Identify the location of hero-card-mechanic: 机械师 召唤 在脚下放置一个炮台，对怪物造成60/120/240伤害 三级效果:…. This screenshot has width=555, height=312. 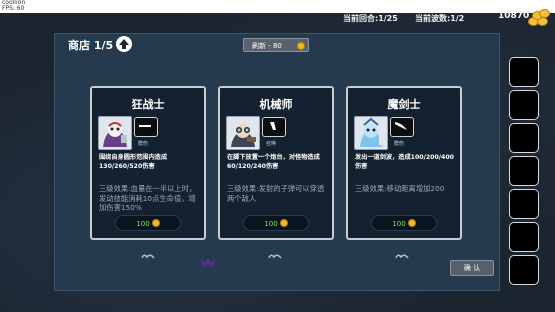
(276, 163).